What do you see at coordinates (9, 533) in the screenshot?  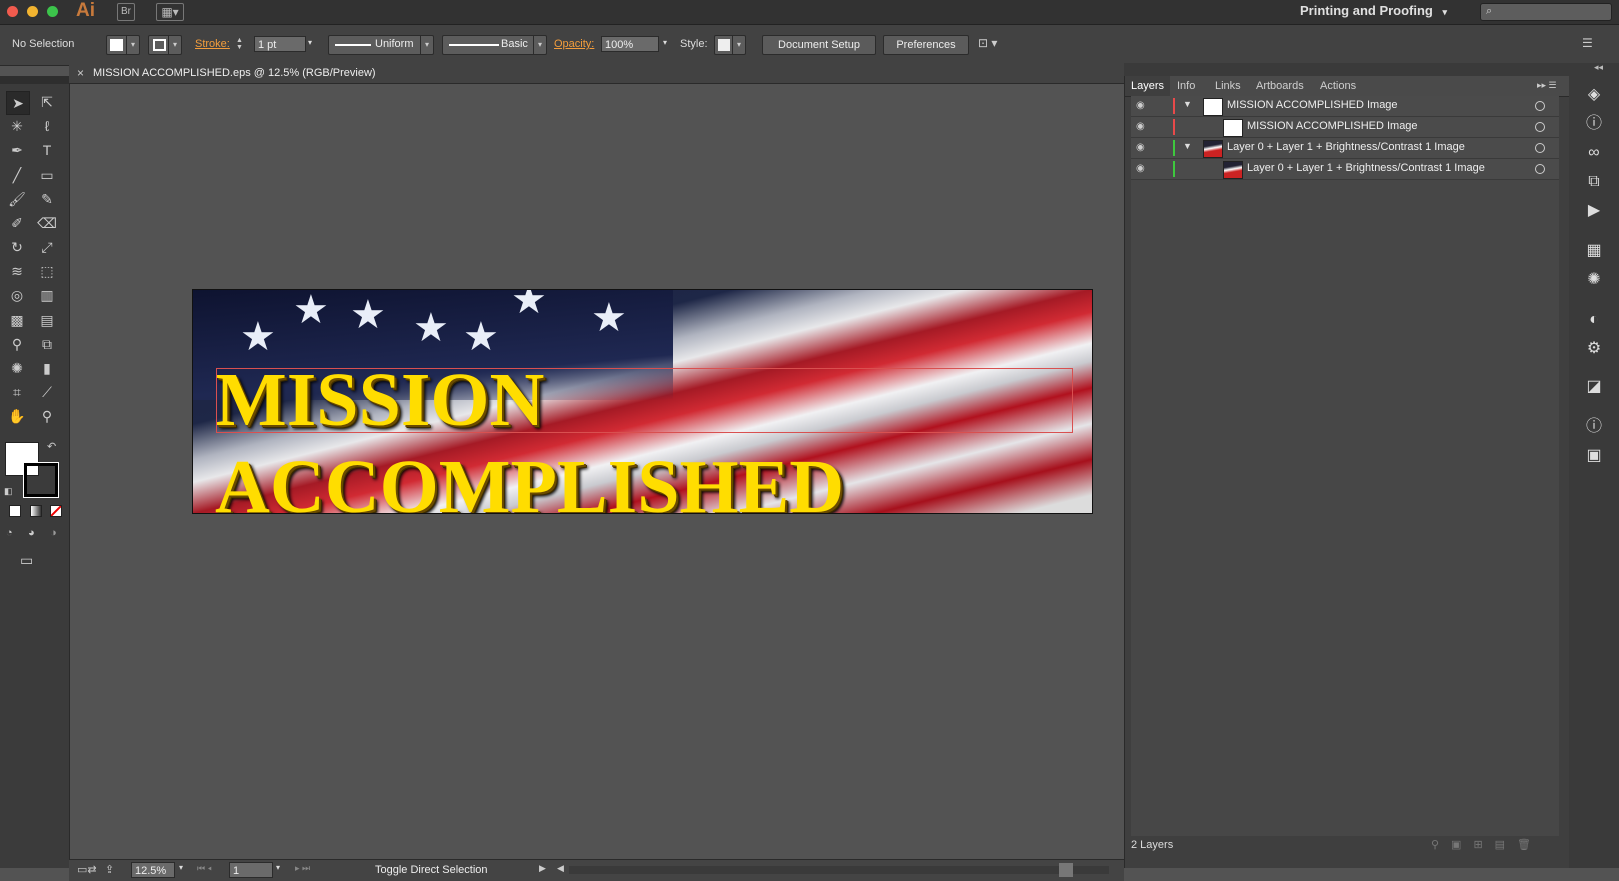 I see `draw-normal-icon: ◔` at bounding box center [9, 533].